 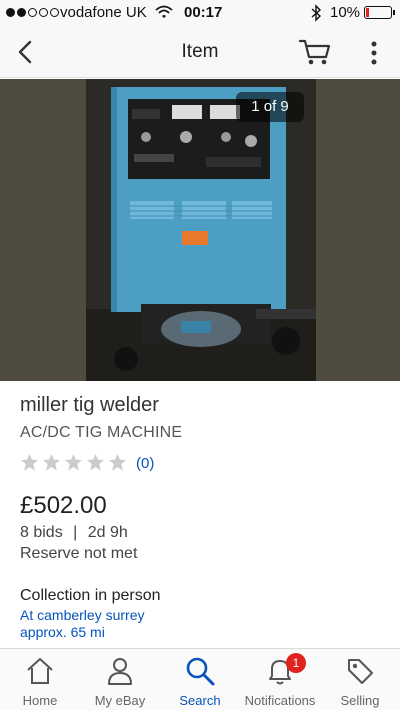 I want to click on star-rating, so click(x=73, y=462).